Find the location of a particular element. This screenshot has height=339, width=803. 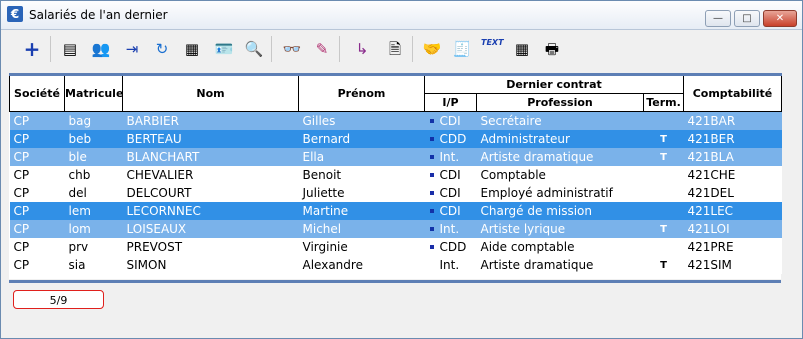

cell-profession: Secrétaire is located at coordinates (560, 120).